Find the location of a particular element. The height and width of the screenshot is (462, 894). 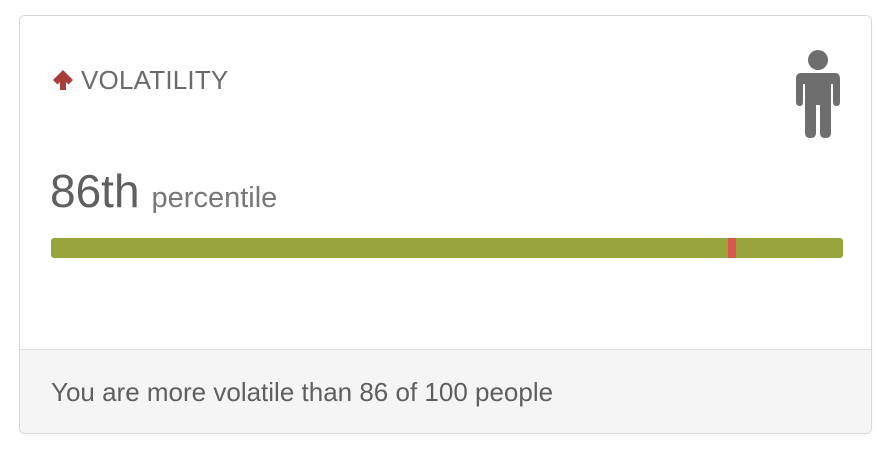

percentile-bar is located at coordinates (447, 248).